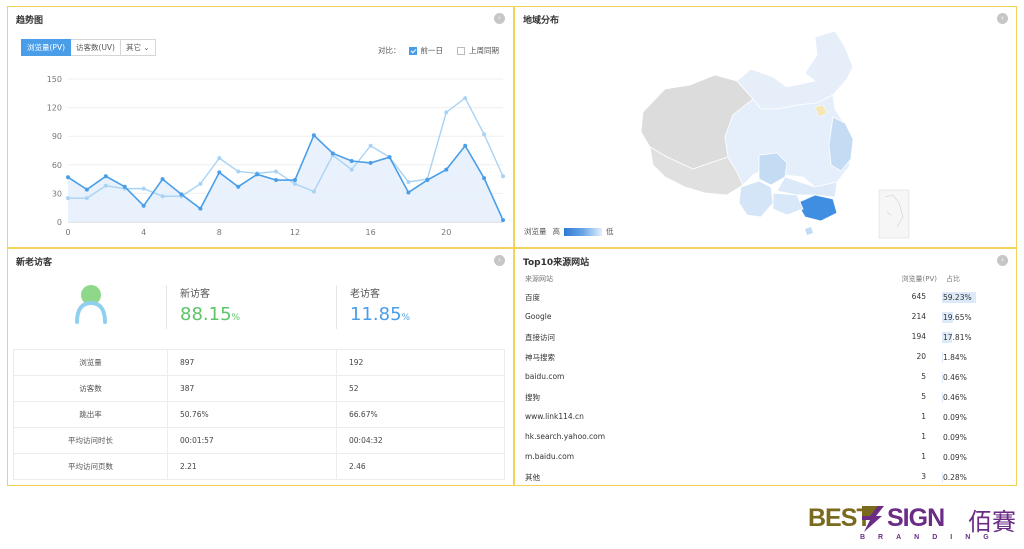 This screenshot has width=1024, height=549. Describe the element at coordinates (538, 316) in the screenshot. I see `source-site: Google` at that location.